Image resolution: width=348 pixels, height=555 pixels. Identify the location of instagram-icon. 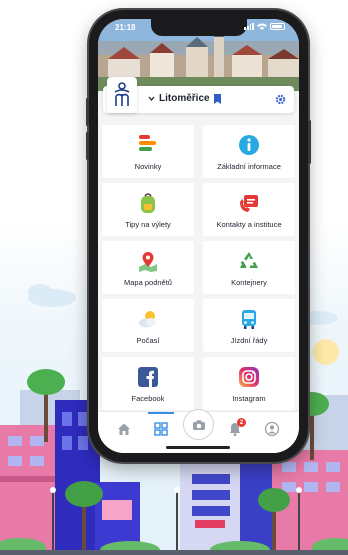
(249, 377).